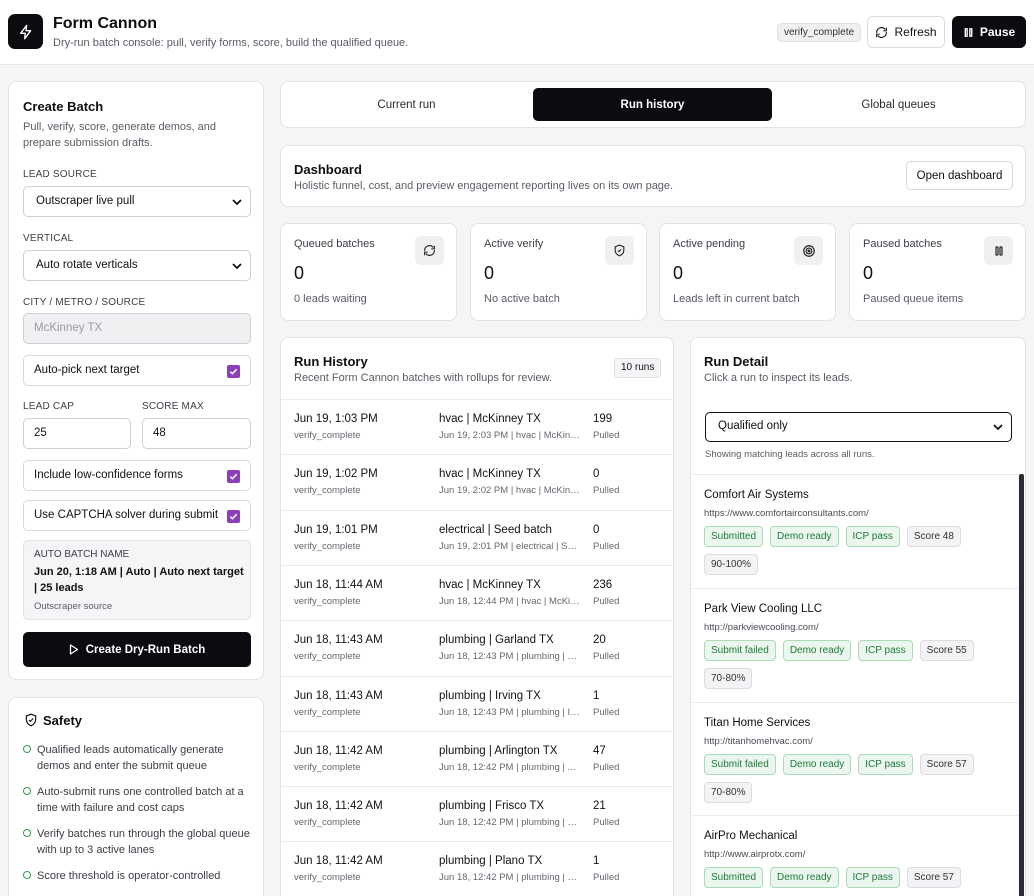 This screenshot has width=1034, height=896. What do you see at coordinates (558, 272) in the screenshot?
I see `stat-active-verify: Active verify 0 No active batch` at bounding box center [558, 272].